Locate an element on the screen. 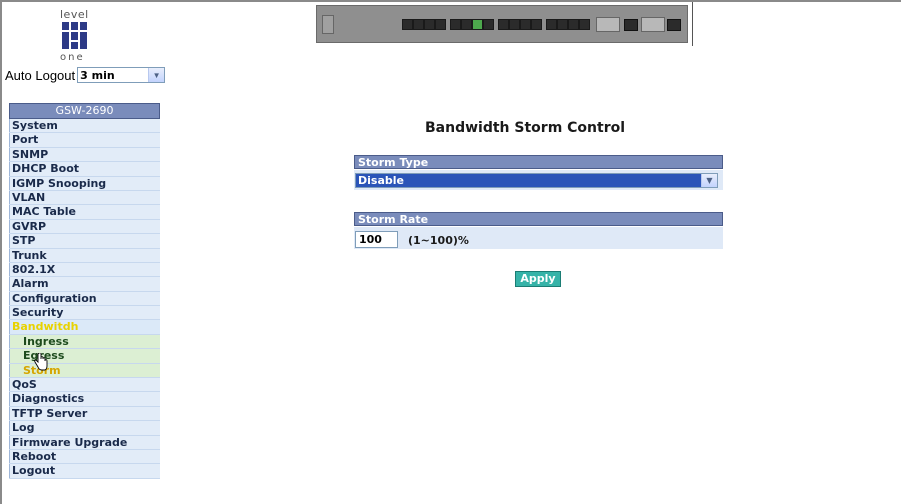 The width and height of the screenshot is (901, 504). auto-logout: Auto Logout 3 min ▼ is located at coordinates (85, 75).